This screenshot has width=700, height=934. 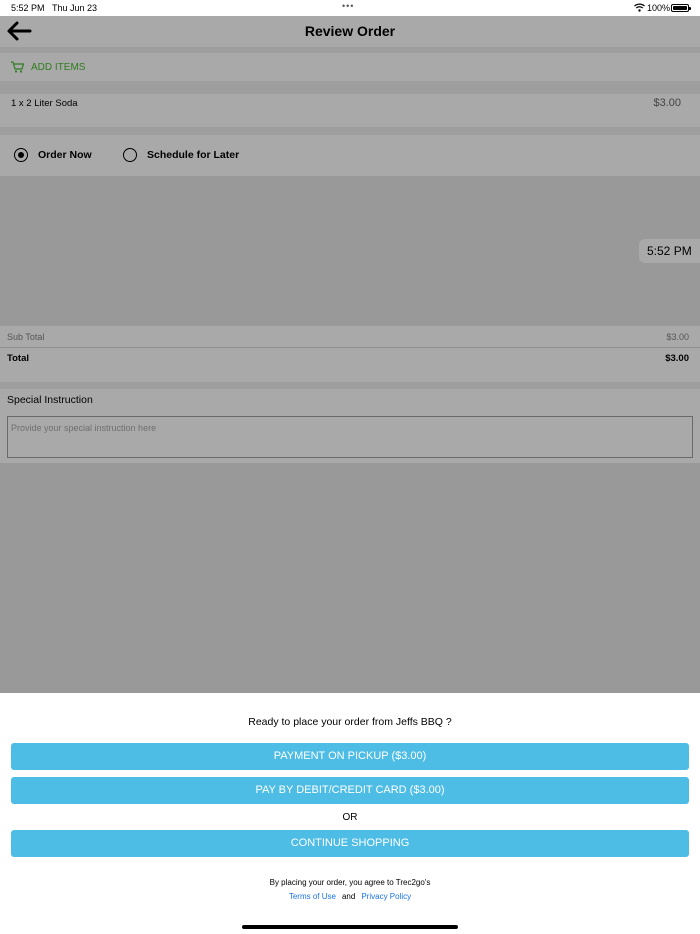 I want to click on and-text: and, so click(x=348, y=896).